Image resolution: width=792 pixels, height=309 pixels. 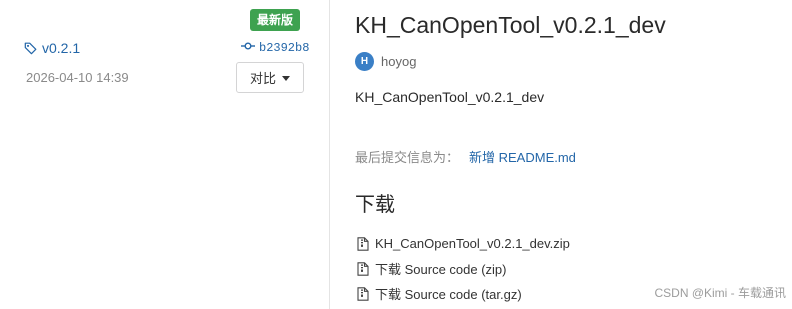 I want to click on download-source-zip: 下载 Source code (zip), so click(x=463, y=268).